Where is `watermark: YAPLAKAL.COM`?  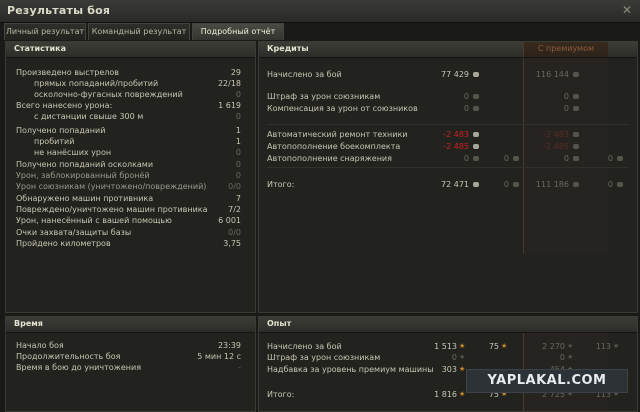
watermark: YAPLAKAL.COM is located at coordinates (547, 381).